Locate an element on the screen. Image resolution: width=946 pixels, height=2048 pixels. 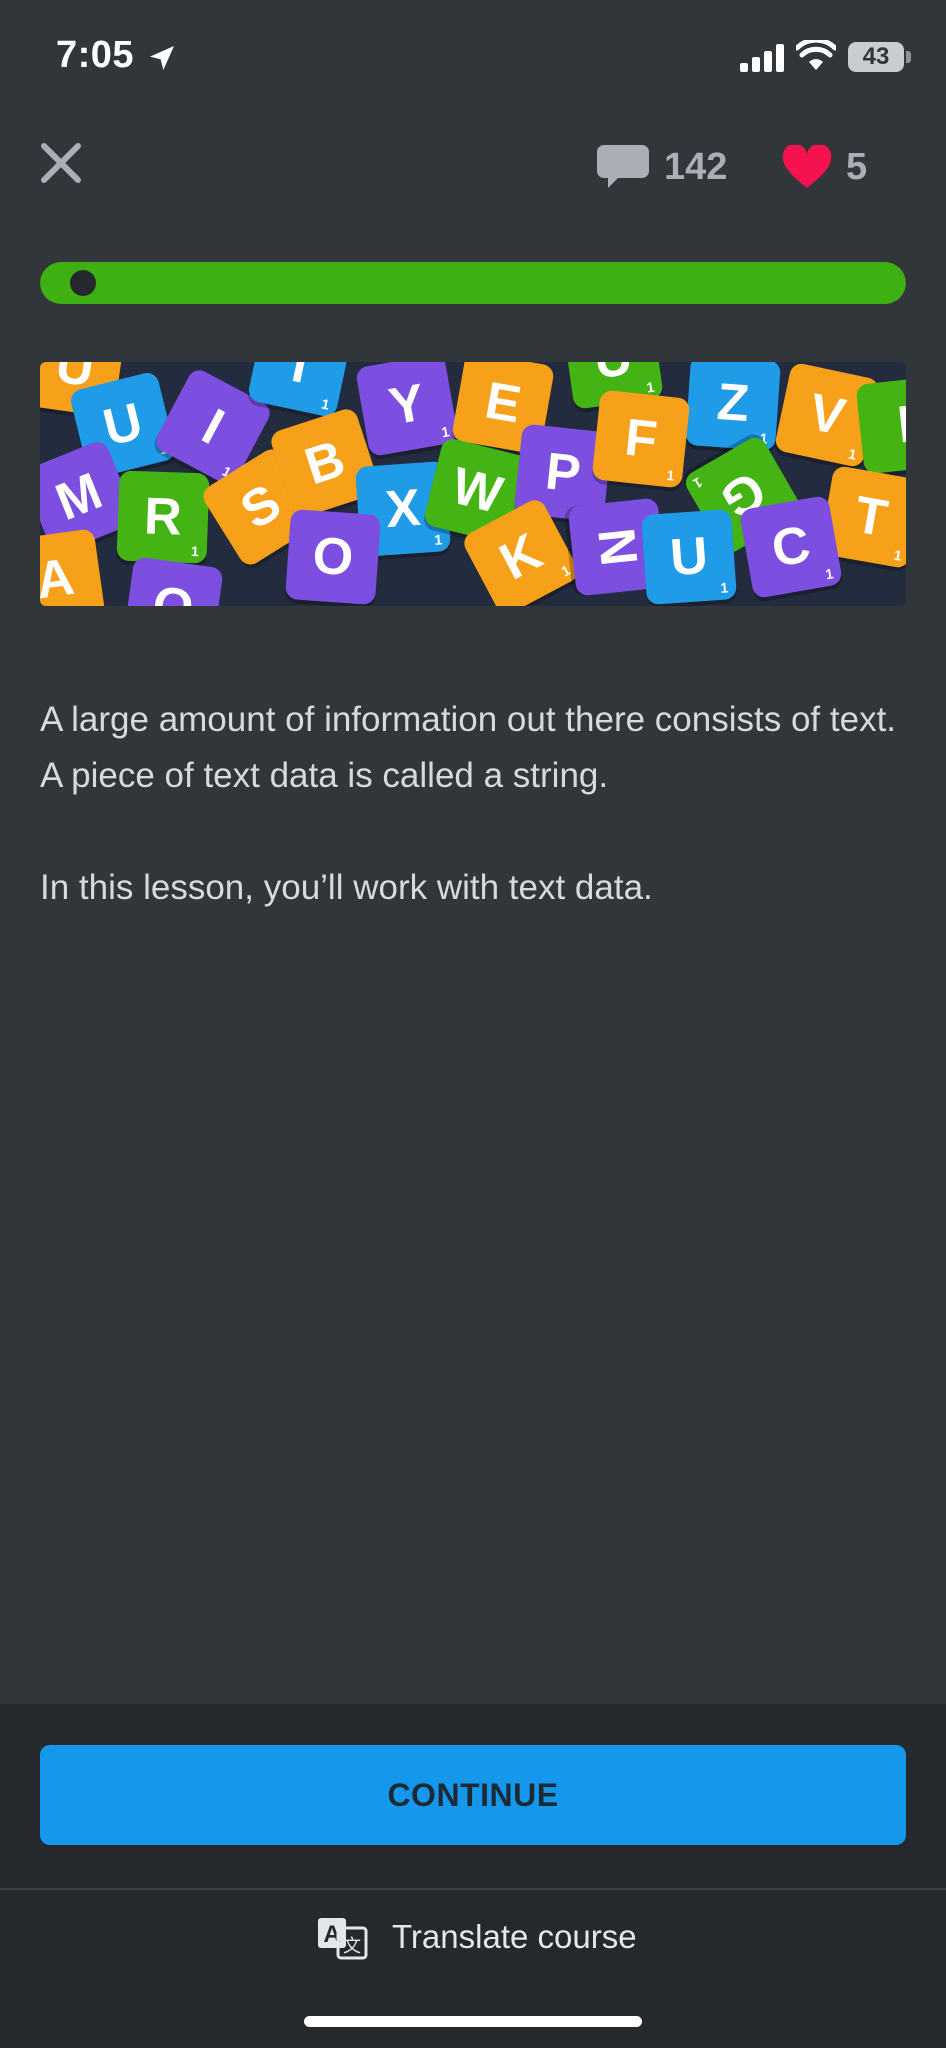
translate-course-button: A 文 Translate course is located at coordinates (476, 1937).